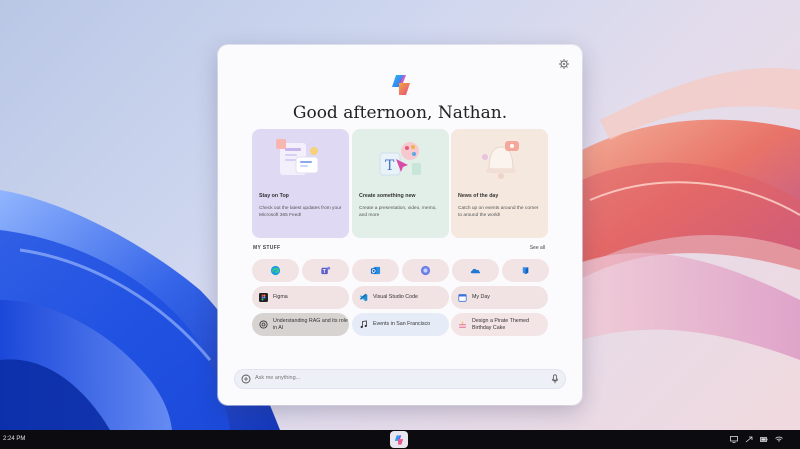  What do you see at coordinates (363, 324) in the screenshot?
I see `music-icon` at bounding box center [363, 324].